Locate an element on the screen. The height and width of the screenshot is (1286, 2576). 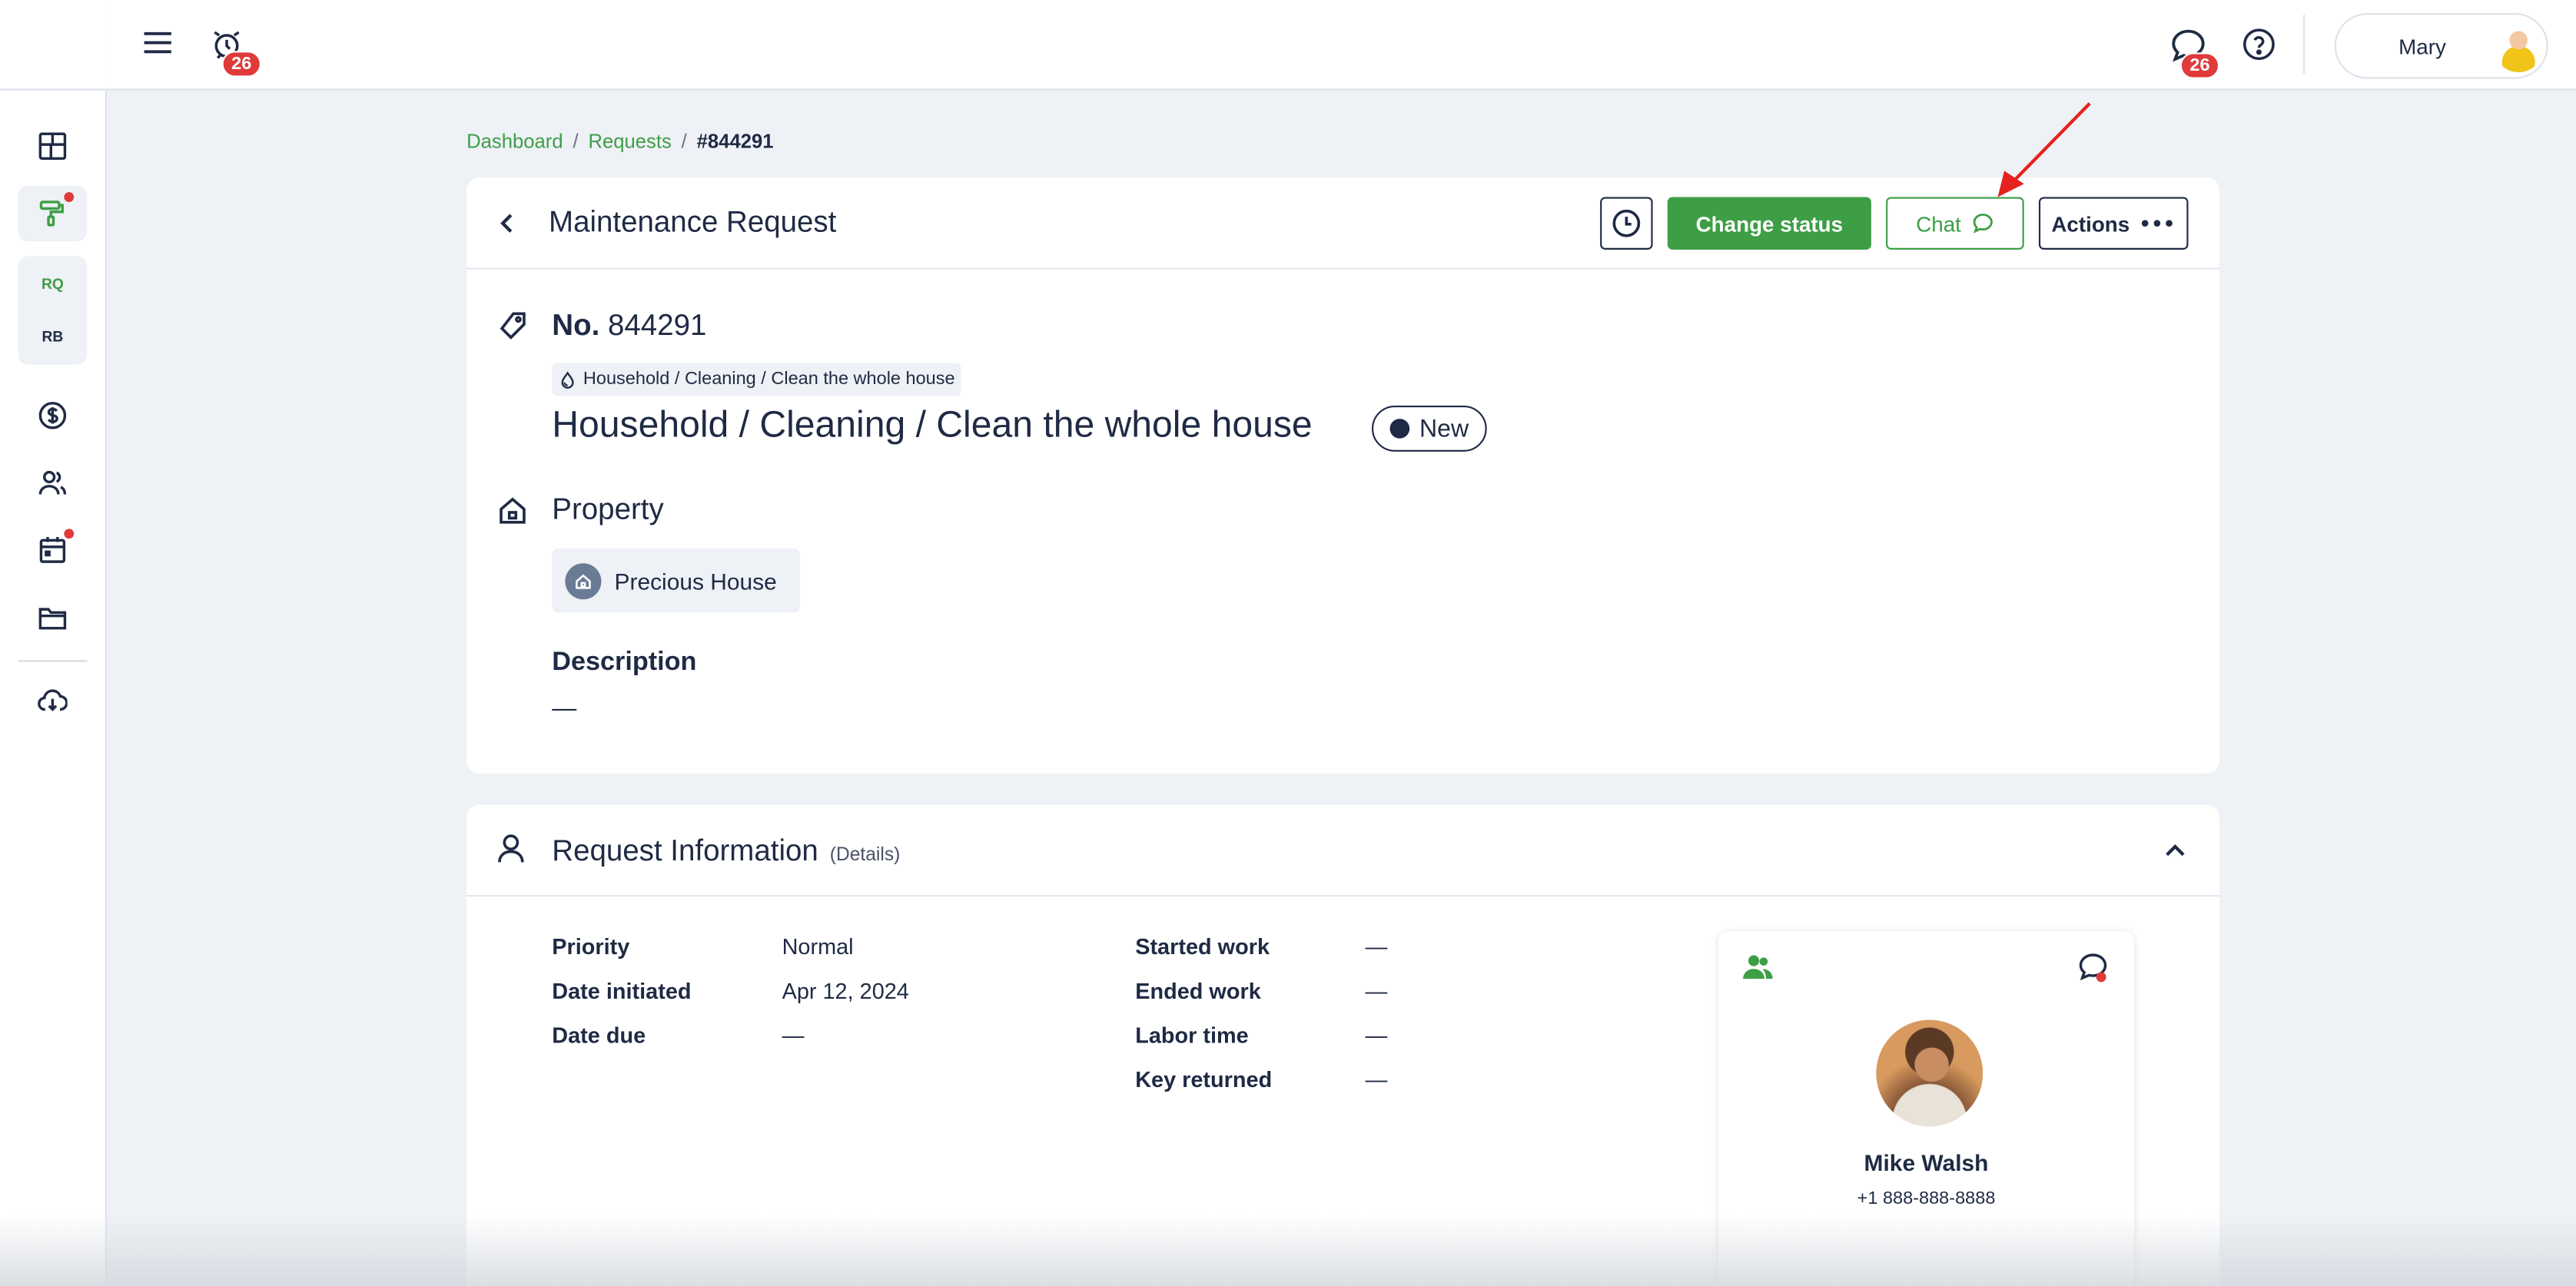
contact-name: Mike Walsh is located at coordinates (1926, 1162).